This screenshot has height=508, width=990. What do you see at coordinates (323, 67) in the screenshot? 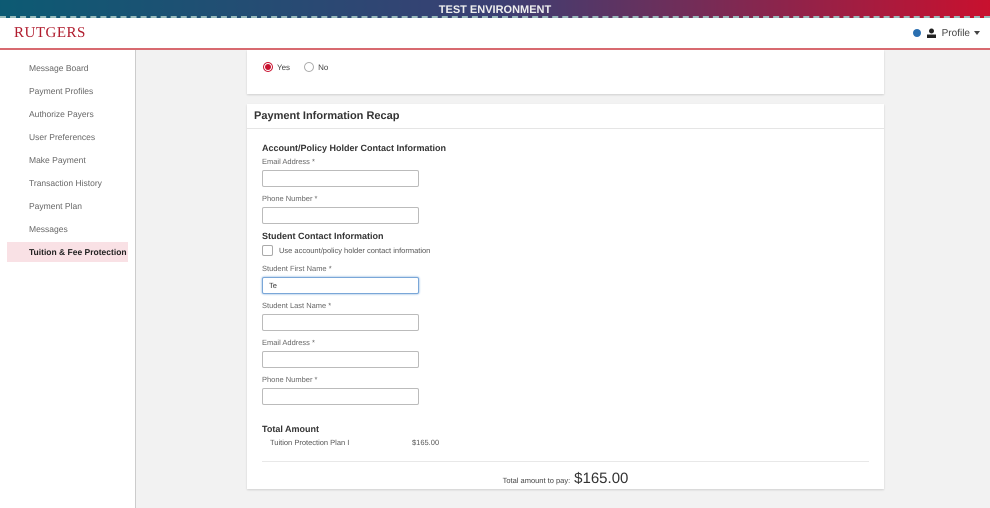
I see `radio-label: No` at bounding box center [323, 67].